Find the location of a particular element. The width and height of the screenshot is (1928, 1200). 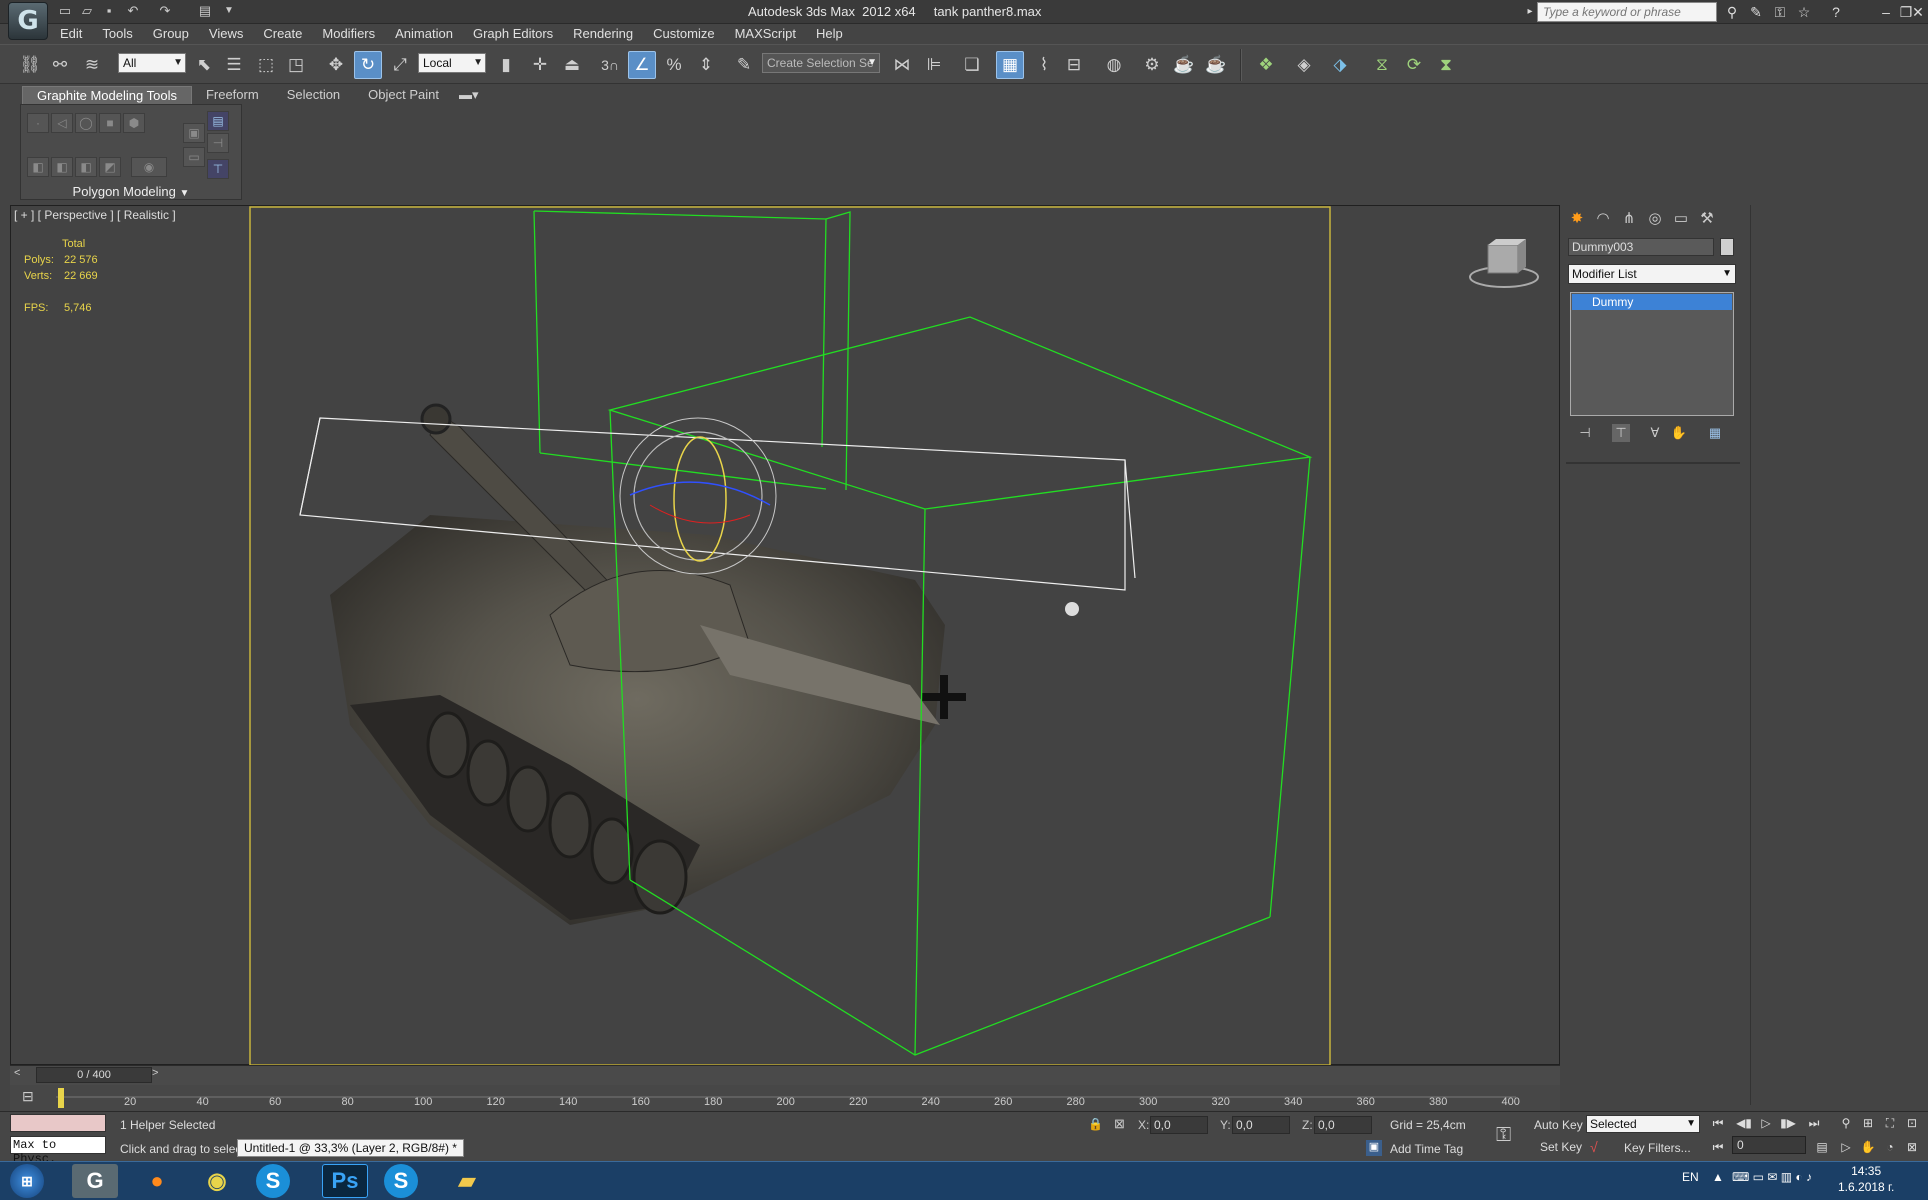

go-to-start-icon: ⏮ is located at coordinates (1718, 1123).